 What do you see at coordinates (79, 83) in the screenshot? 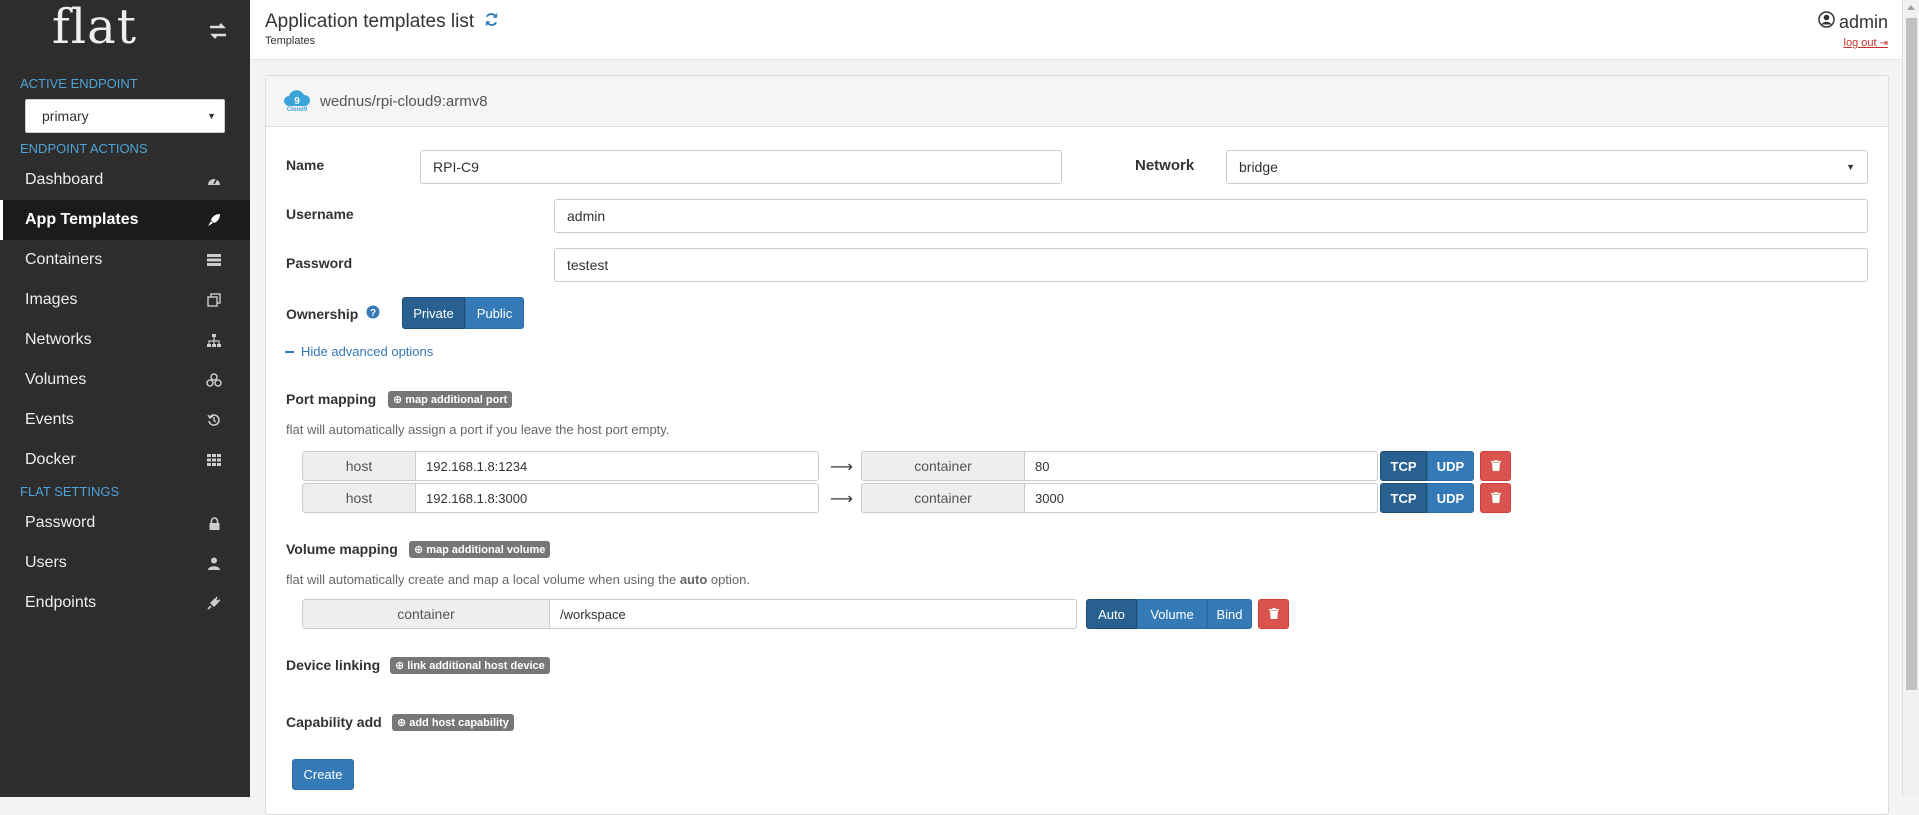
I see `active-endpoint-title: ACTIVE ENDPOINT` at bounding box center [79, 83].